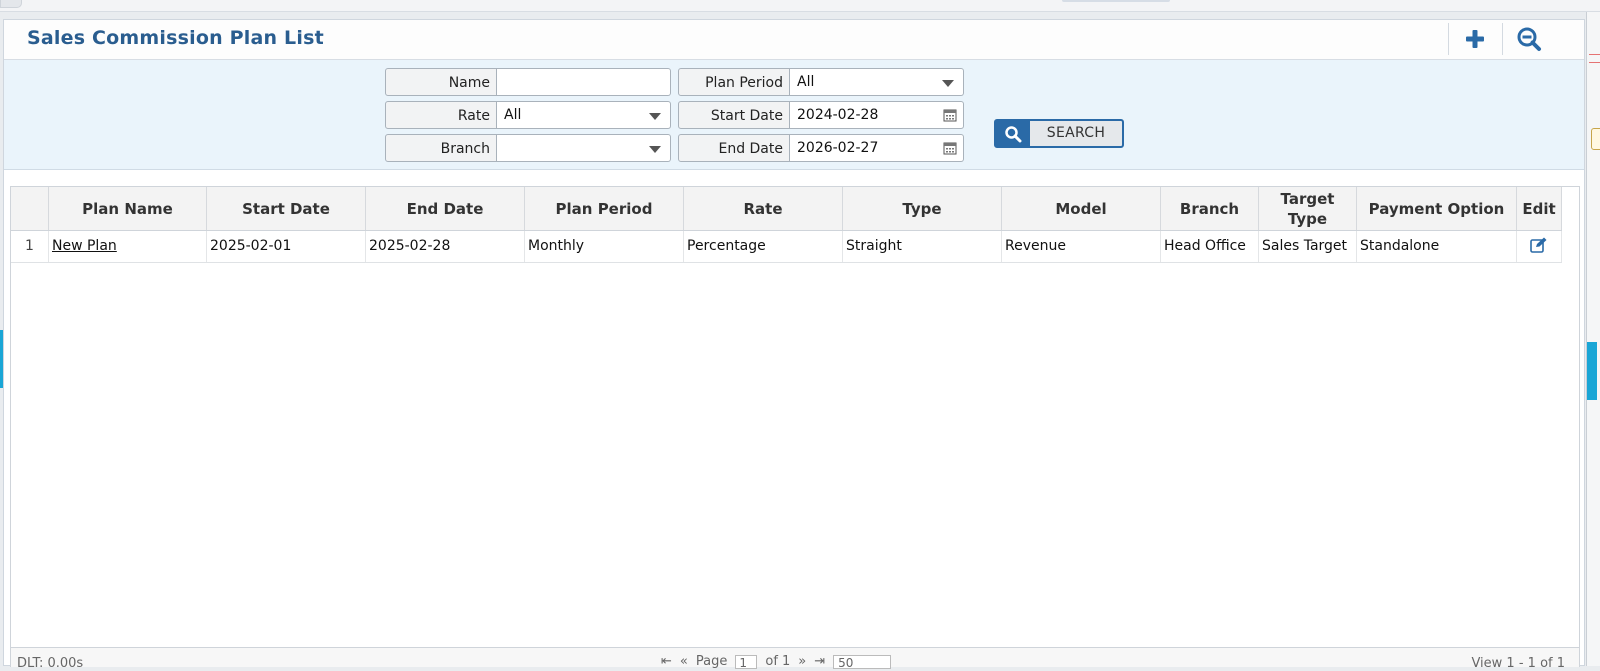  What do you see at coordinates (1081, 208) in the screenshot?
I see `column-header-model: Model` at bounding box center [1081, 208].